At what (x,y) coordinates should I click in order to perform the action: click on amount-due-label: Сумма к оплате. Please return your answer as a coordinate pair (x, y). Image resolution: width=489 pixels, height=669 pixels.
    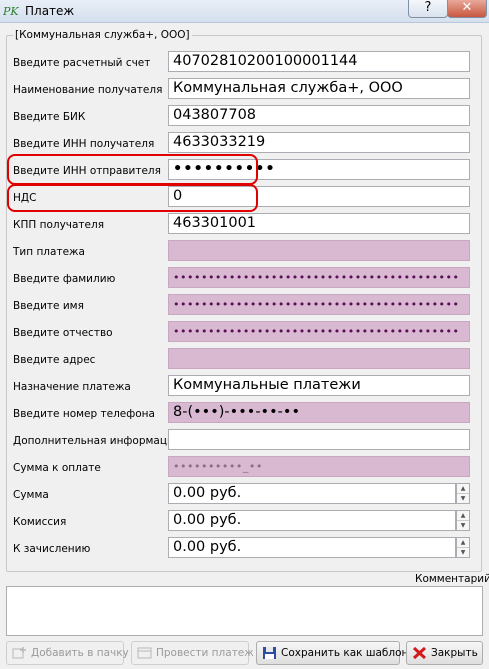
    Looking at the image, I should click on (57, 468).